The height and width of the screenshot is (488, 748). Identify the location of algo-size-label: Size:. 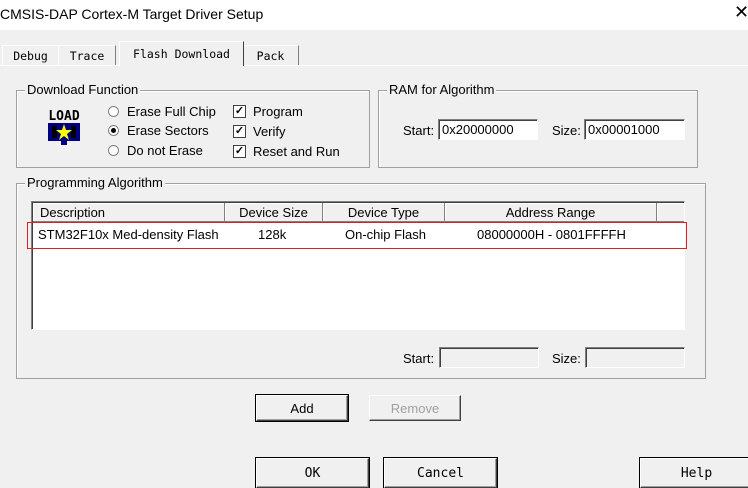
(566, 358).